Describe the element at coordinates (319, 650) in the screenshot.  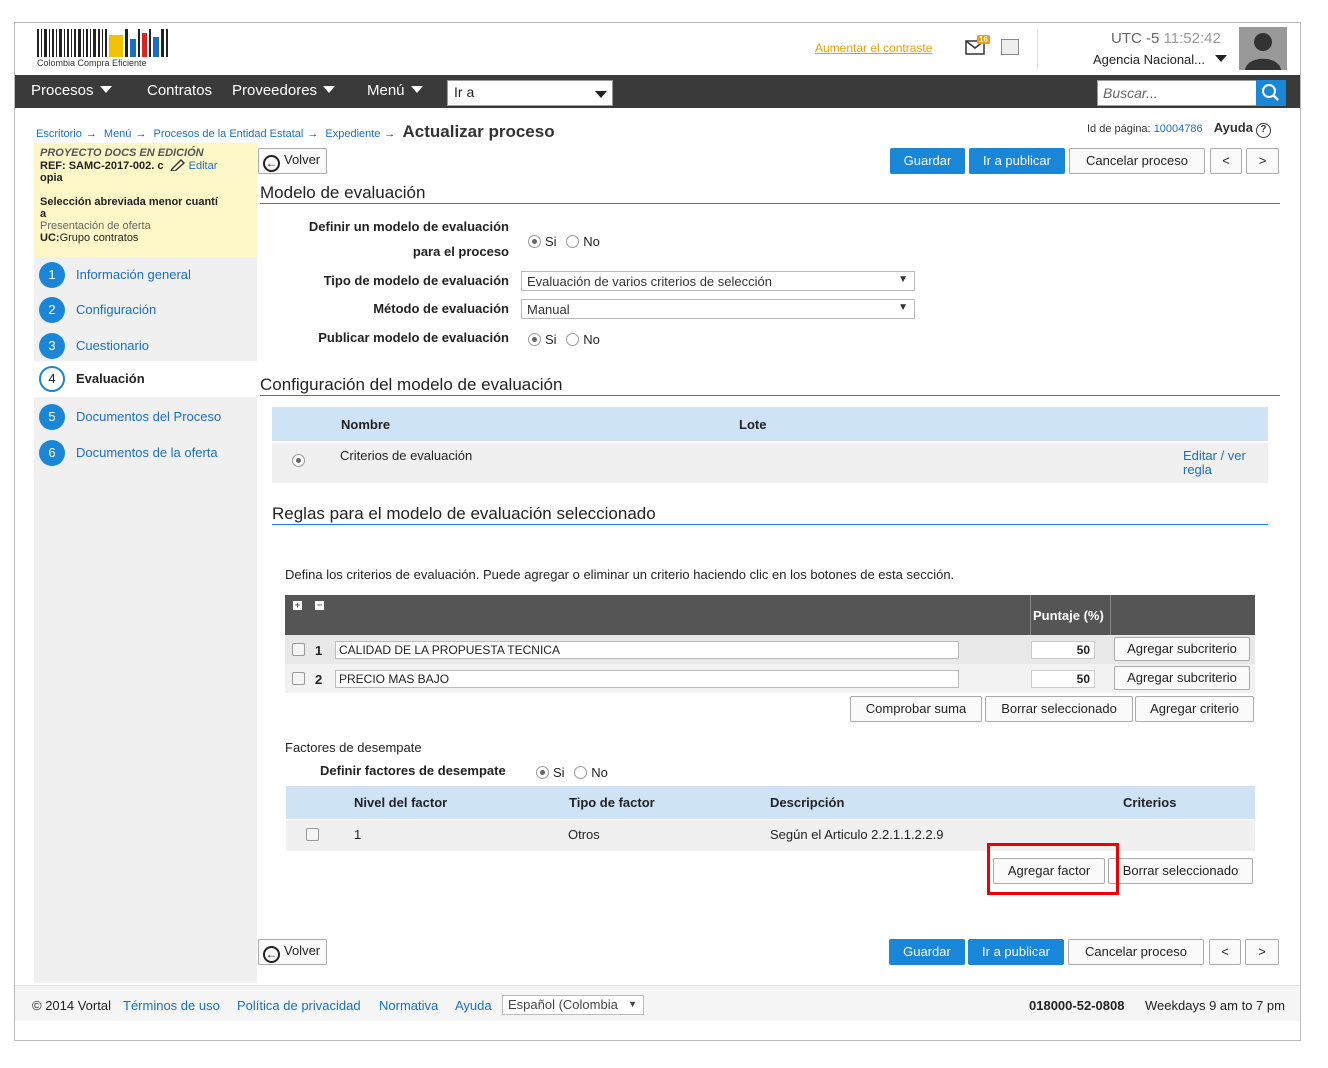
I see `criterion-number: 1` at that location.